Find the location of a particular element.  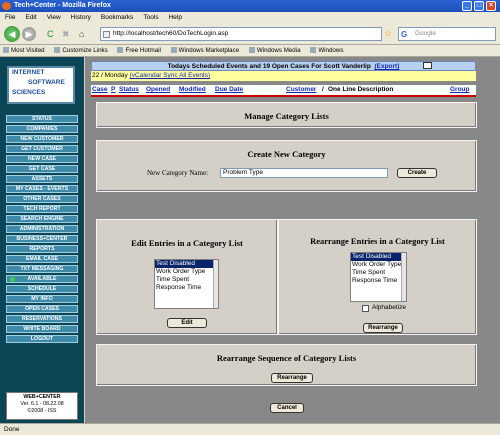

col-status: Status is located at coordinates (129, 90).